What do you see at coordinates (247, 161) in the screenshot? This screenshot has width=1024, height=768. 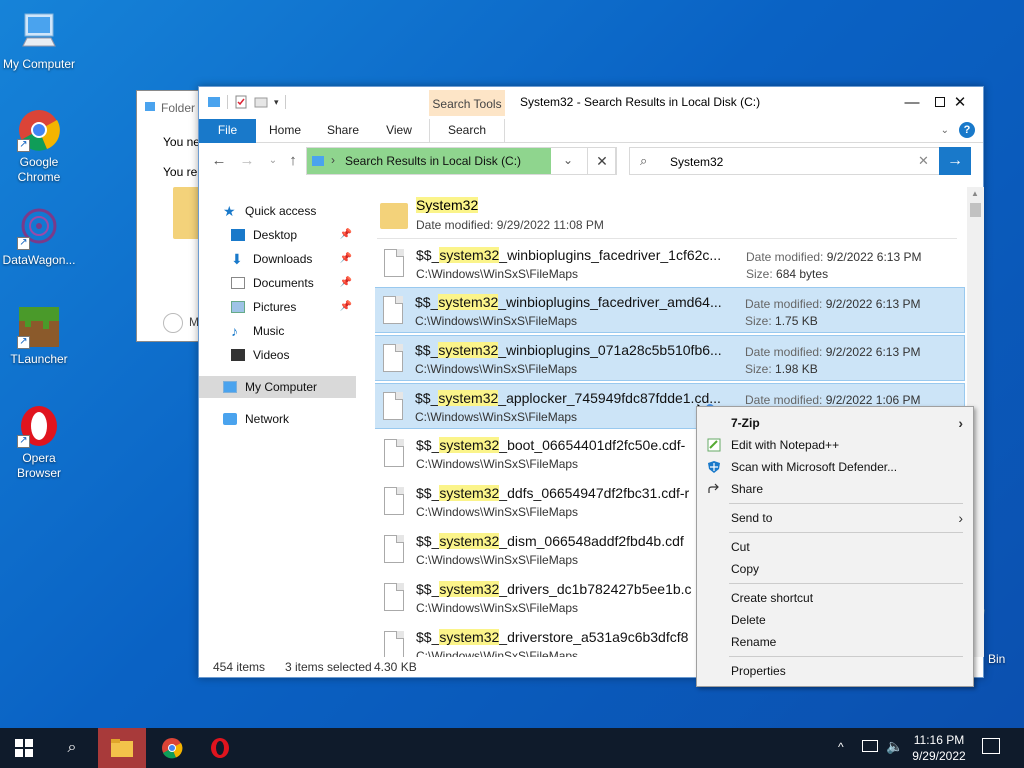 I see `forward-arrow-icon: →` at bounding box center [247, 161].